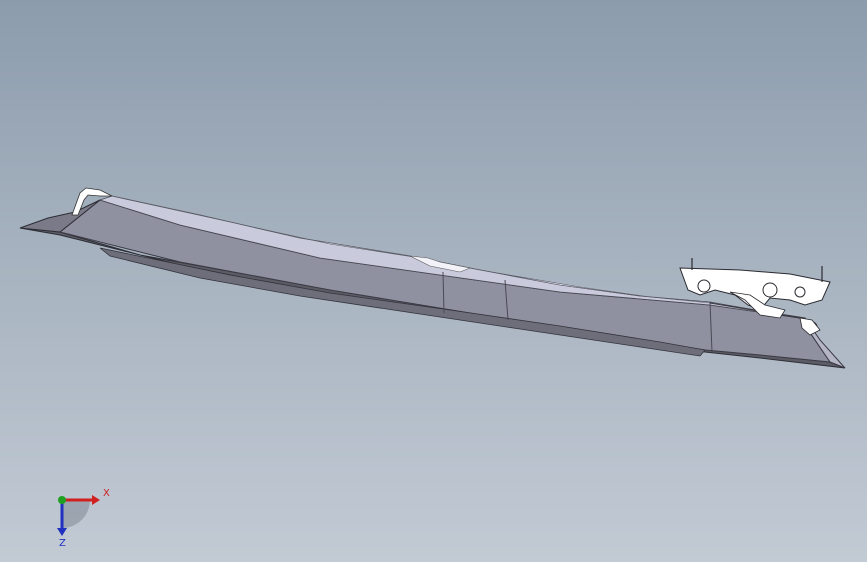  I want to click on z-axis-label: Z, so click(62, 543).